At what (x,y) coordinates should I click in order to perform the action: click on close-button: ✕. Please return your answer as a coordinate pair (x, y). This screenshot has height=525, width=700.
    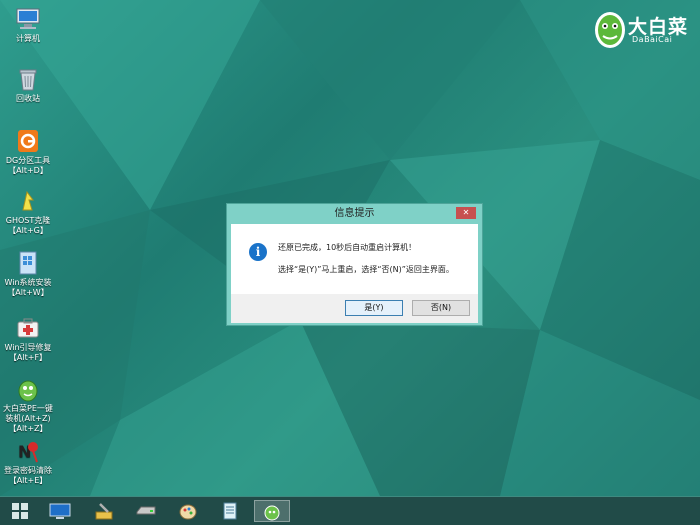
    Looking at the image, I should click on (466, 213).